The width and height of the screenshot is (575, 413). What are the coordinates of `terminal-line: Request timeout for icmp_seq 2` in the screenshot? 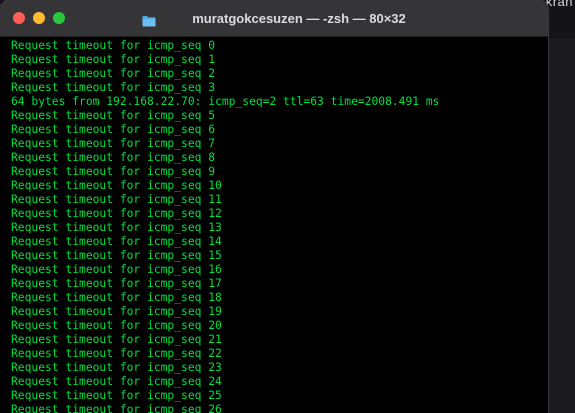 It's located at (113, 73).